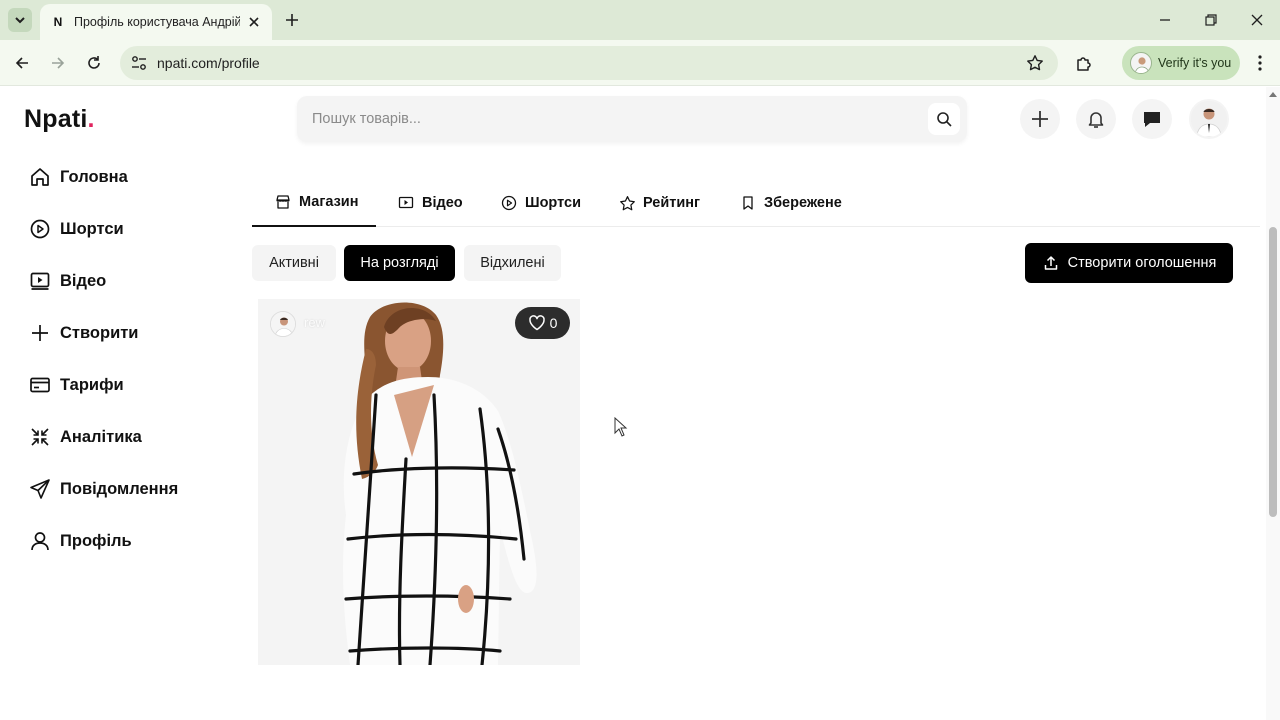 The width and height of the screenshot is (1280, 720). I want to click on filter-active: Активні, so click(294, 263).